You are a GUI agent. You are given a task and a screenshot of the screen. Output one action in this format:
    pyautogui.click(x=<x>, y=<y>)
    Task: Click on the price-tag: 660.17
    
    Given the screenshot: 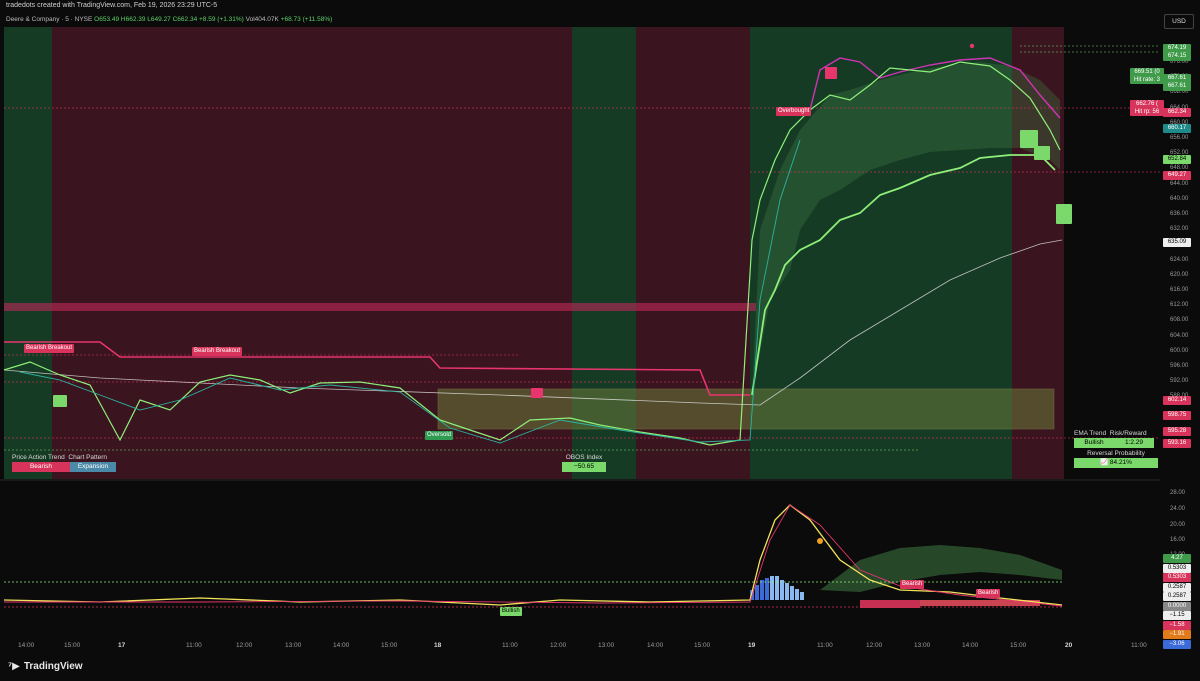 What is the action you would take?
    pyautogui.click(x=1177, y=128)
    